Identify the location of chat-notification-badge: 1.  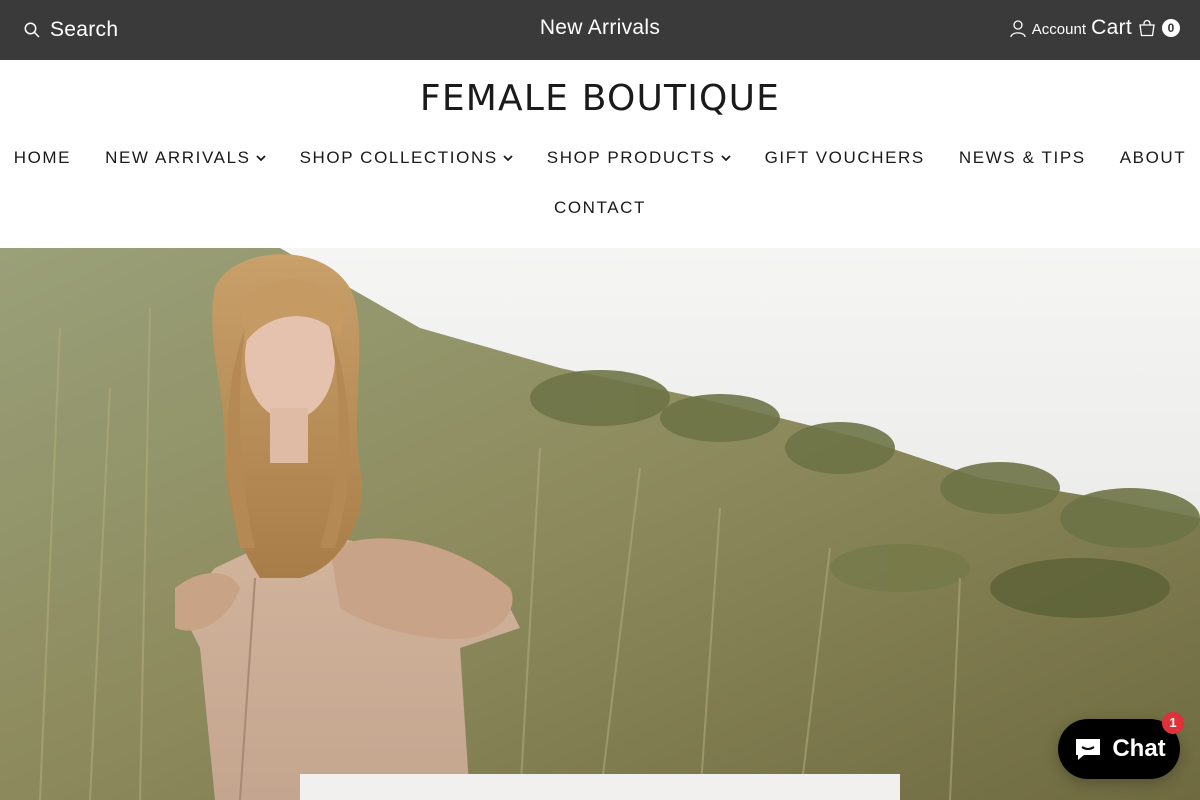
(1173, 723).